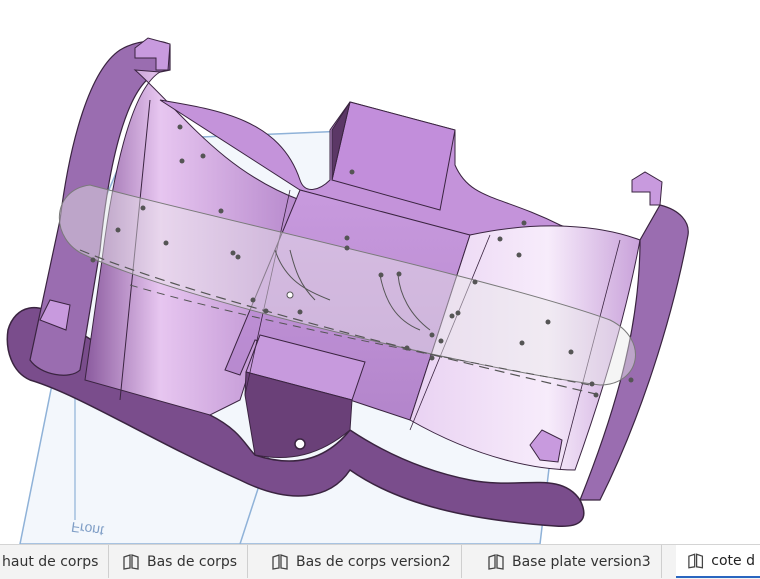  Describe the element at coordinates (581, 561) in the screenshot. I see `tab-label: Base plate version3` at that location.